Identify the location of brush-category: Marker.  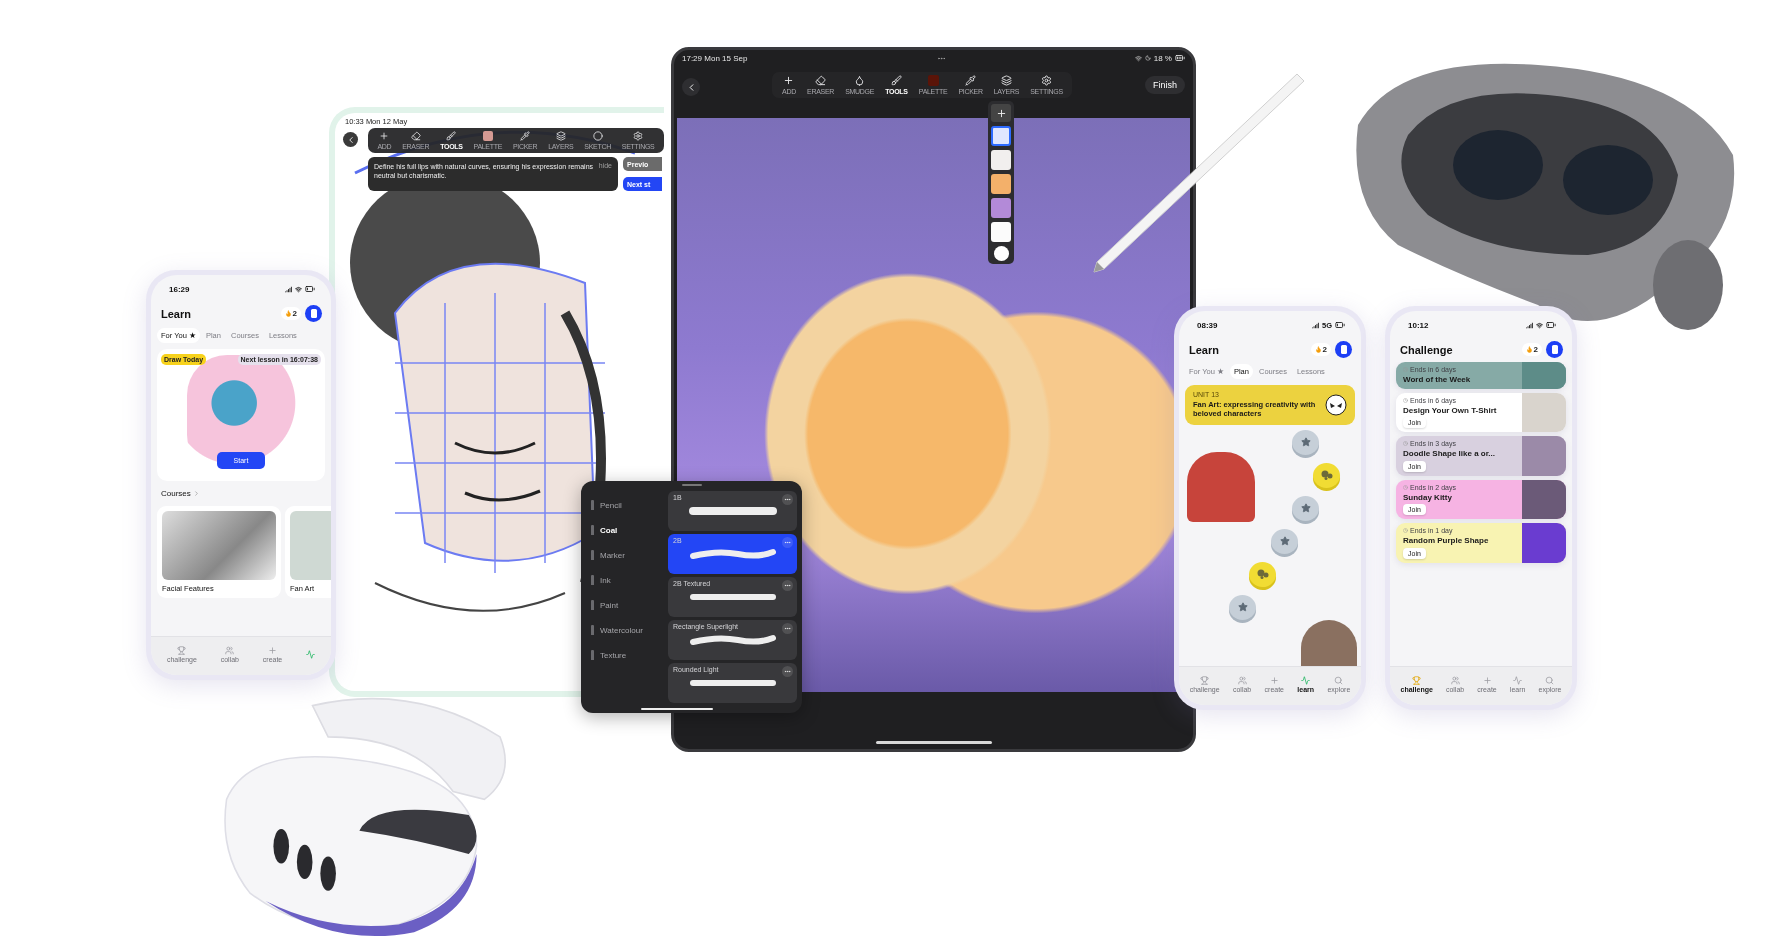
(629, 555).